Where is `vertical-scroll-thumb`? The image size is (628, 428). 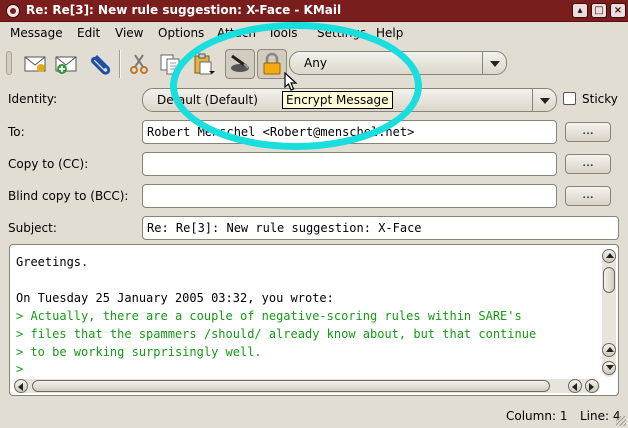
vertical-scroll-thumb is located at coordinates (609, 280).